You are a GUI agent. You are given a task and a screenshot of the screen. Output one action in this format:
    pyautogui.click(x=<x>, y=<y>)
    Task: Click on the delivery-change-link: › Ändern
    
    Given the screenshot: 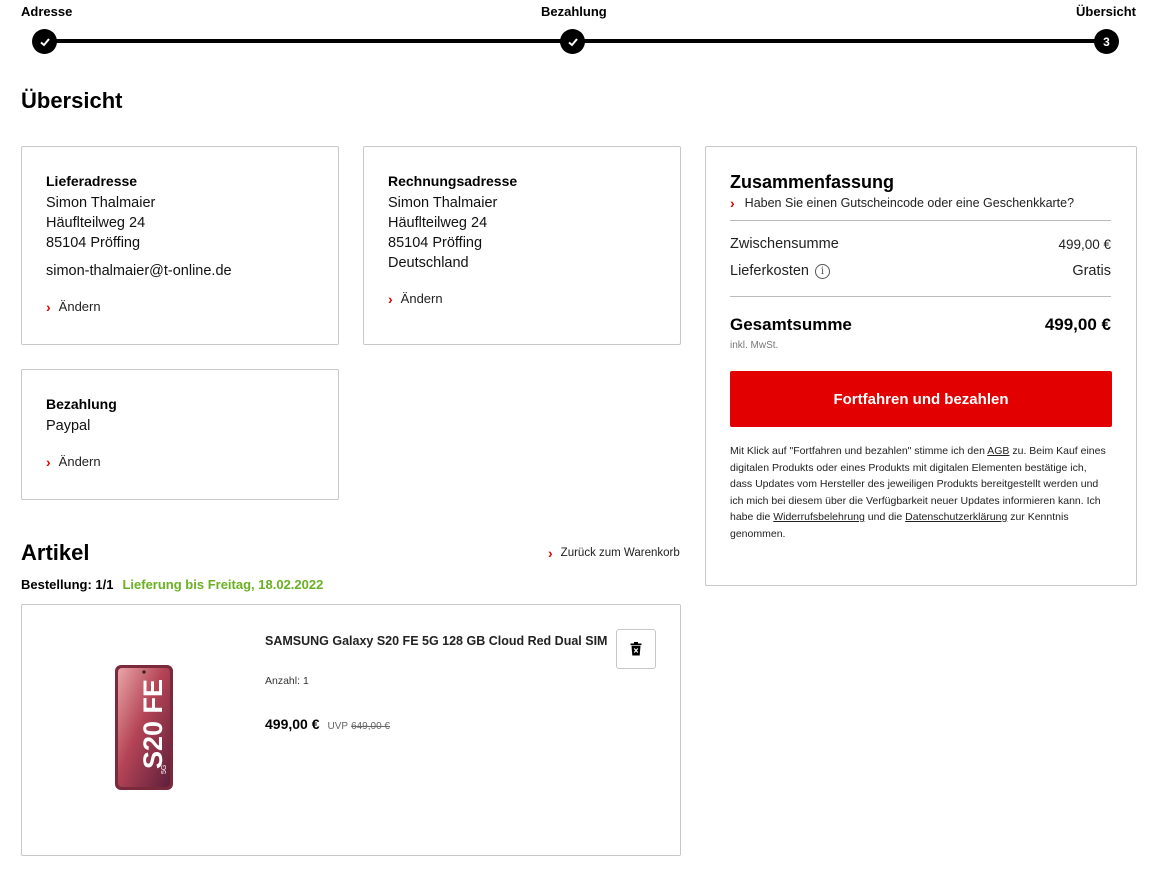 What is the action you would take?
    pyautogui.click(x=180, y=306)
    